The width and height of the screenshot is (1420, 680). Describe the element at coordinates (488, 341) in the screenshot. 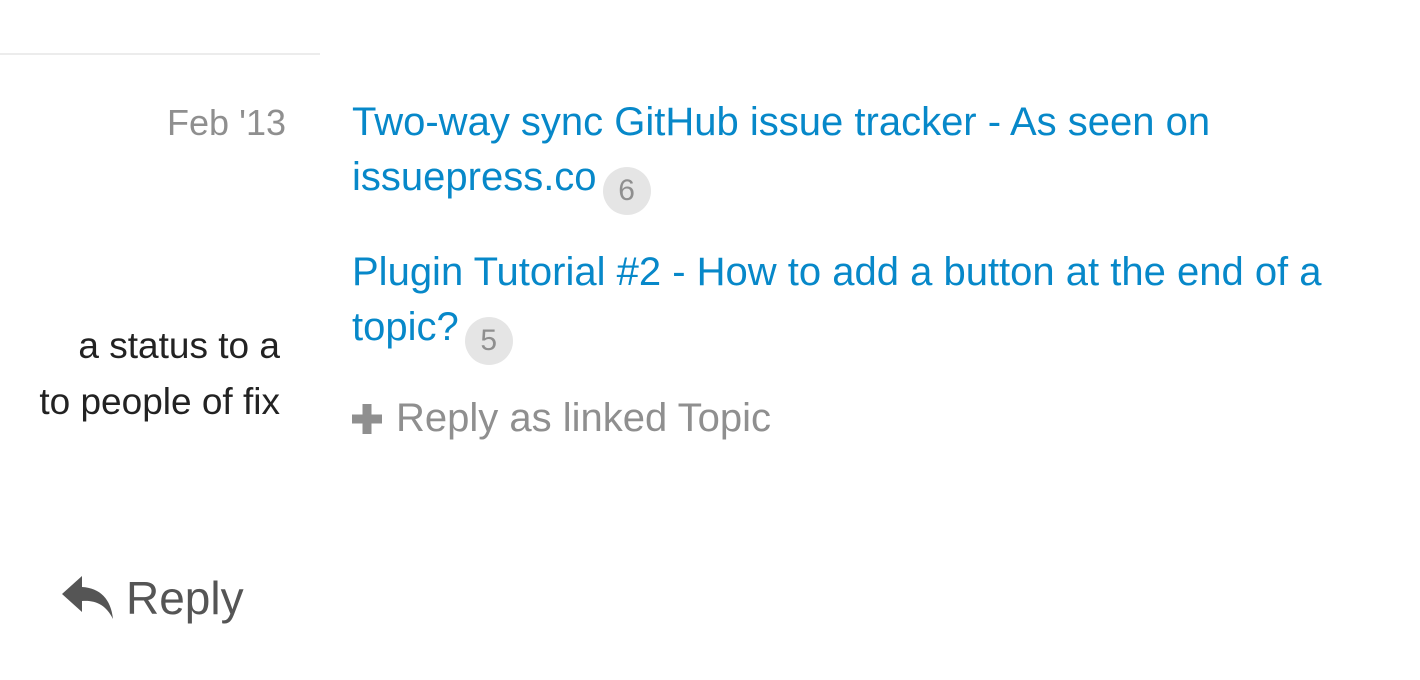

I see `reply-count-badge: 5` at that location.